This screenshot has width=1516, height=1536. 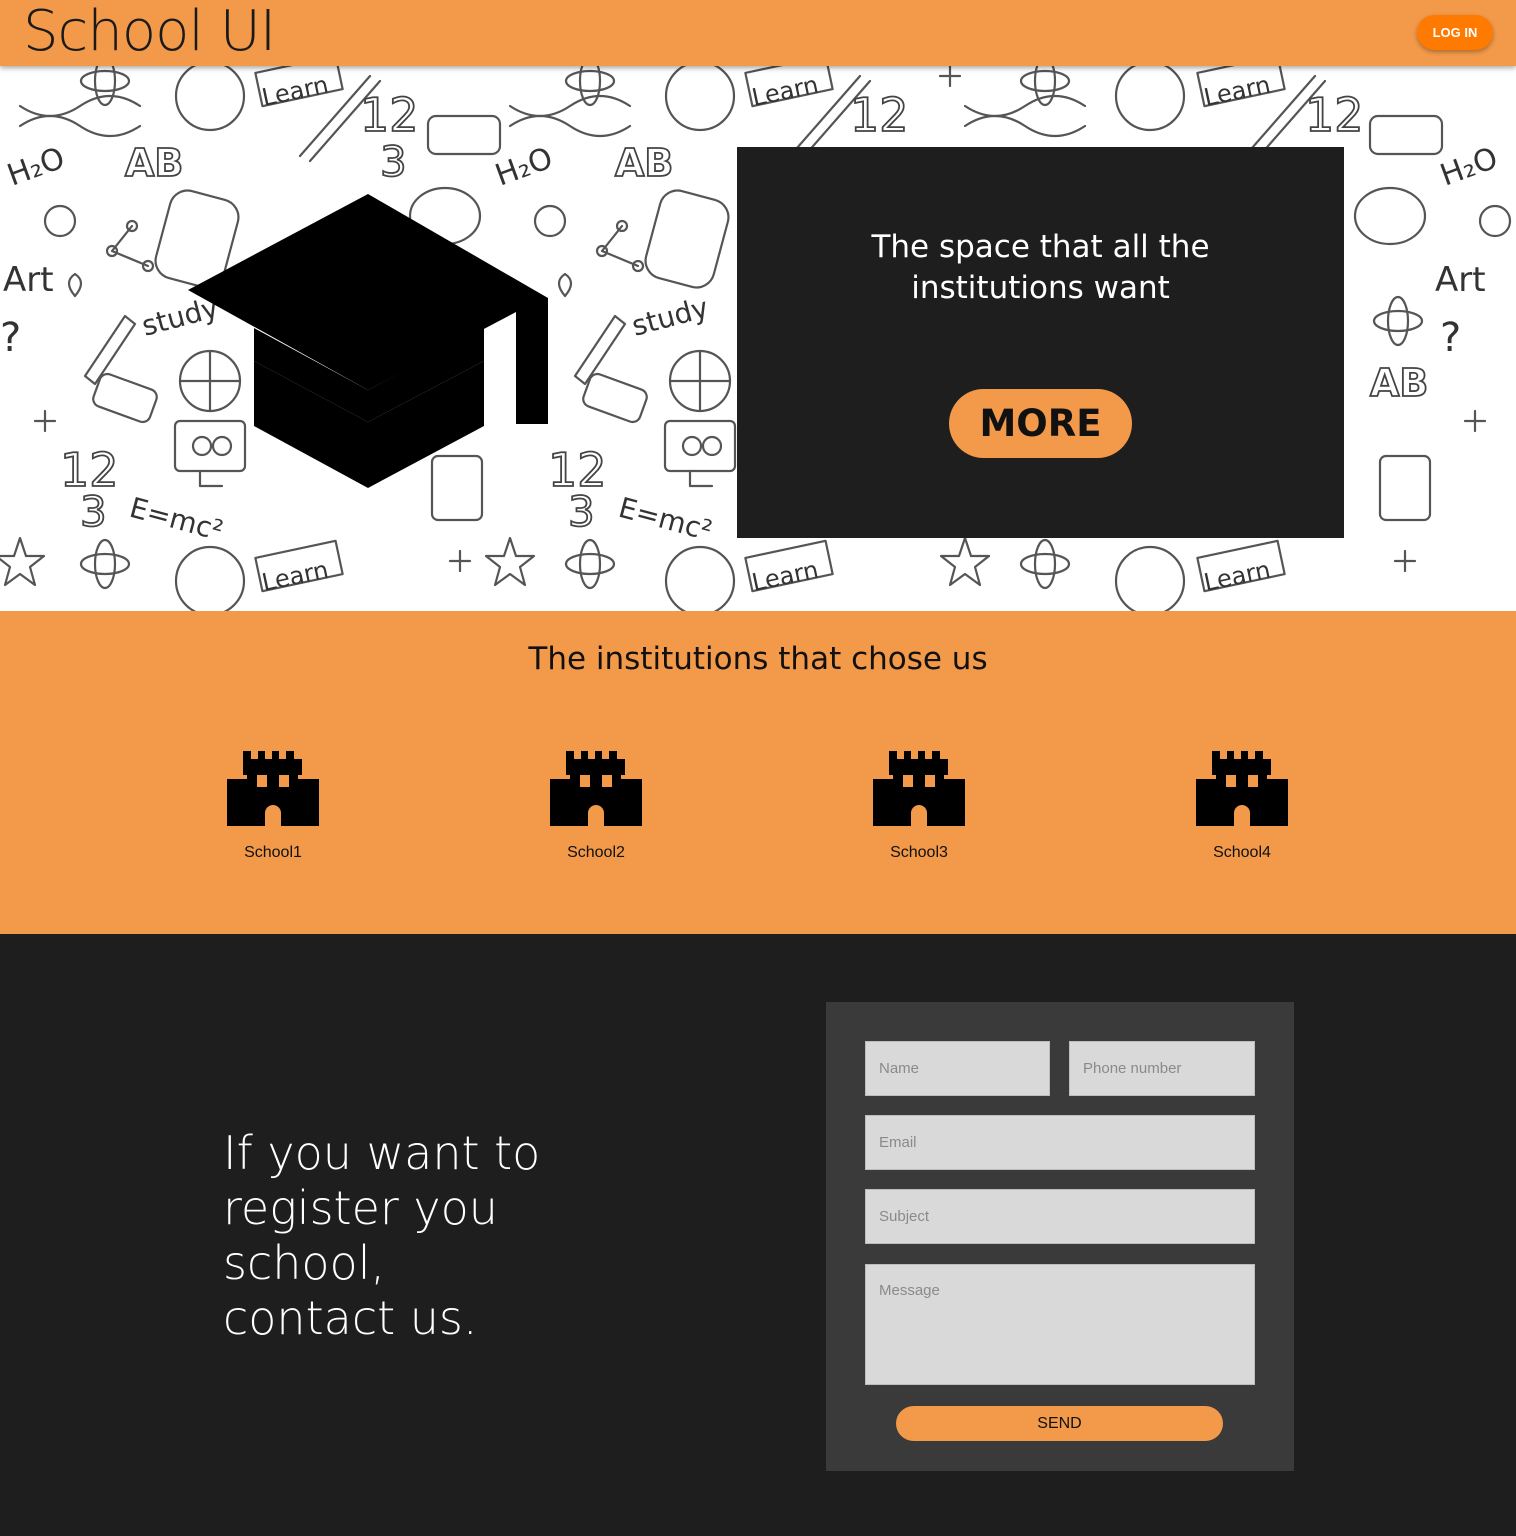 I want to click on login-button: LOG IN, so click(x=1455, y=32).